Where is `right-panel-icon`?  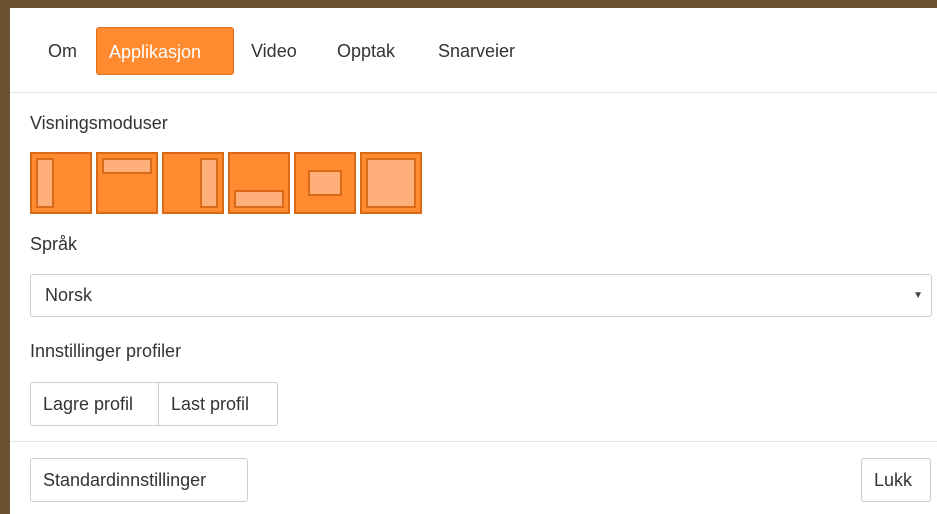
right-panel-icon is located at coordinates (209, 183).